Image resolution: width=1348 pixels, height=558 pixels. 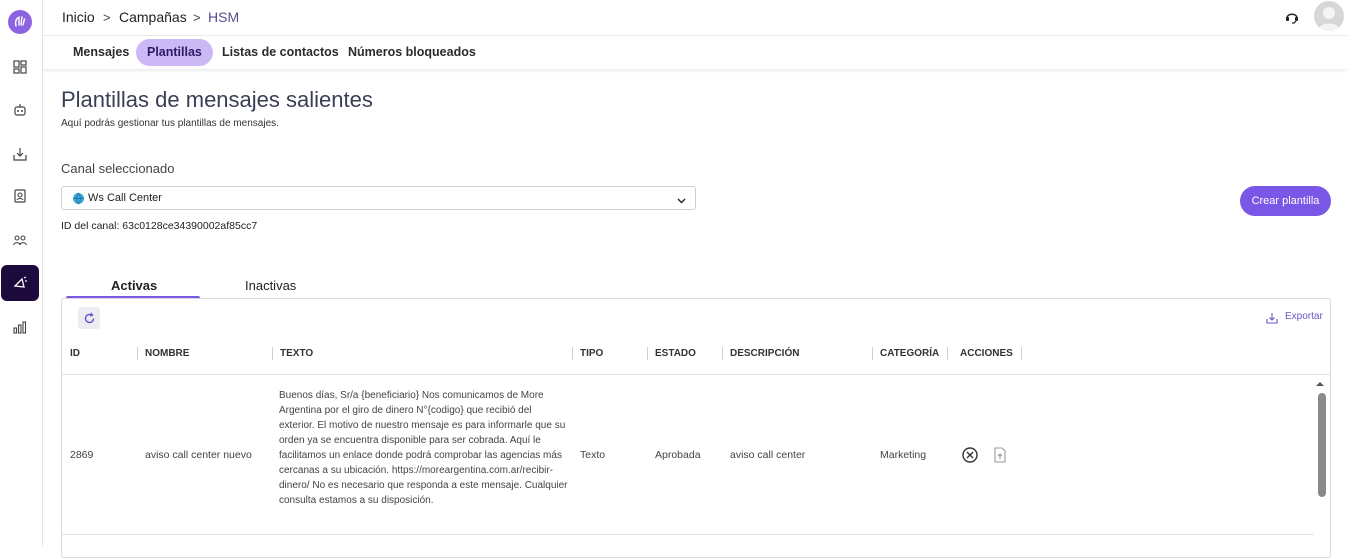 I want to click on row-divider, so click(x=688, y=534).